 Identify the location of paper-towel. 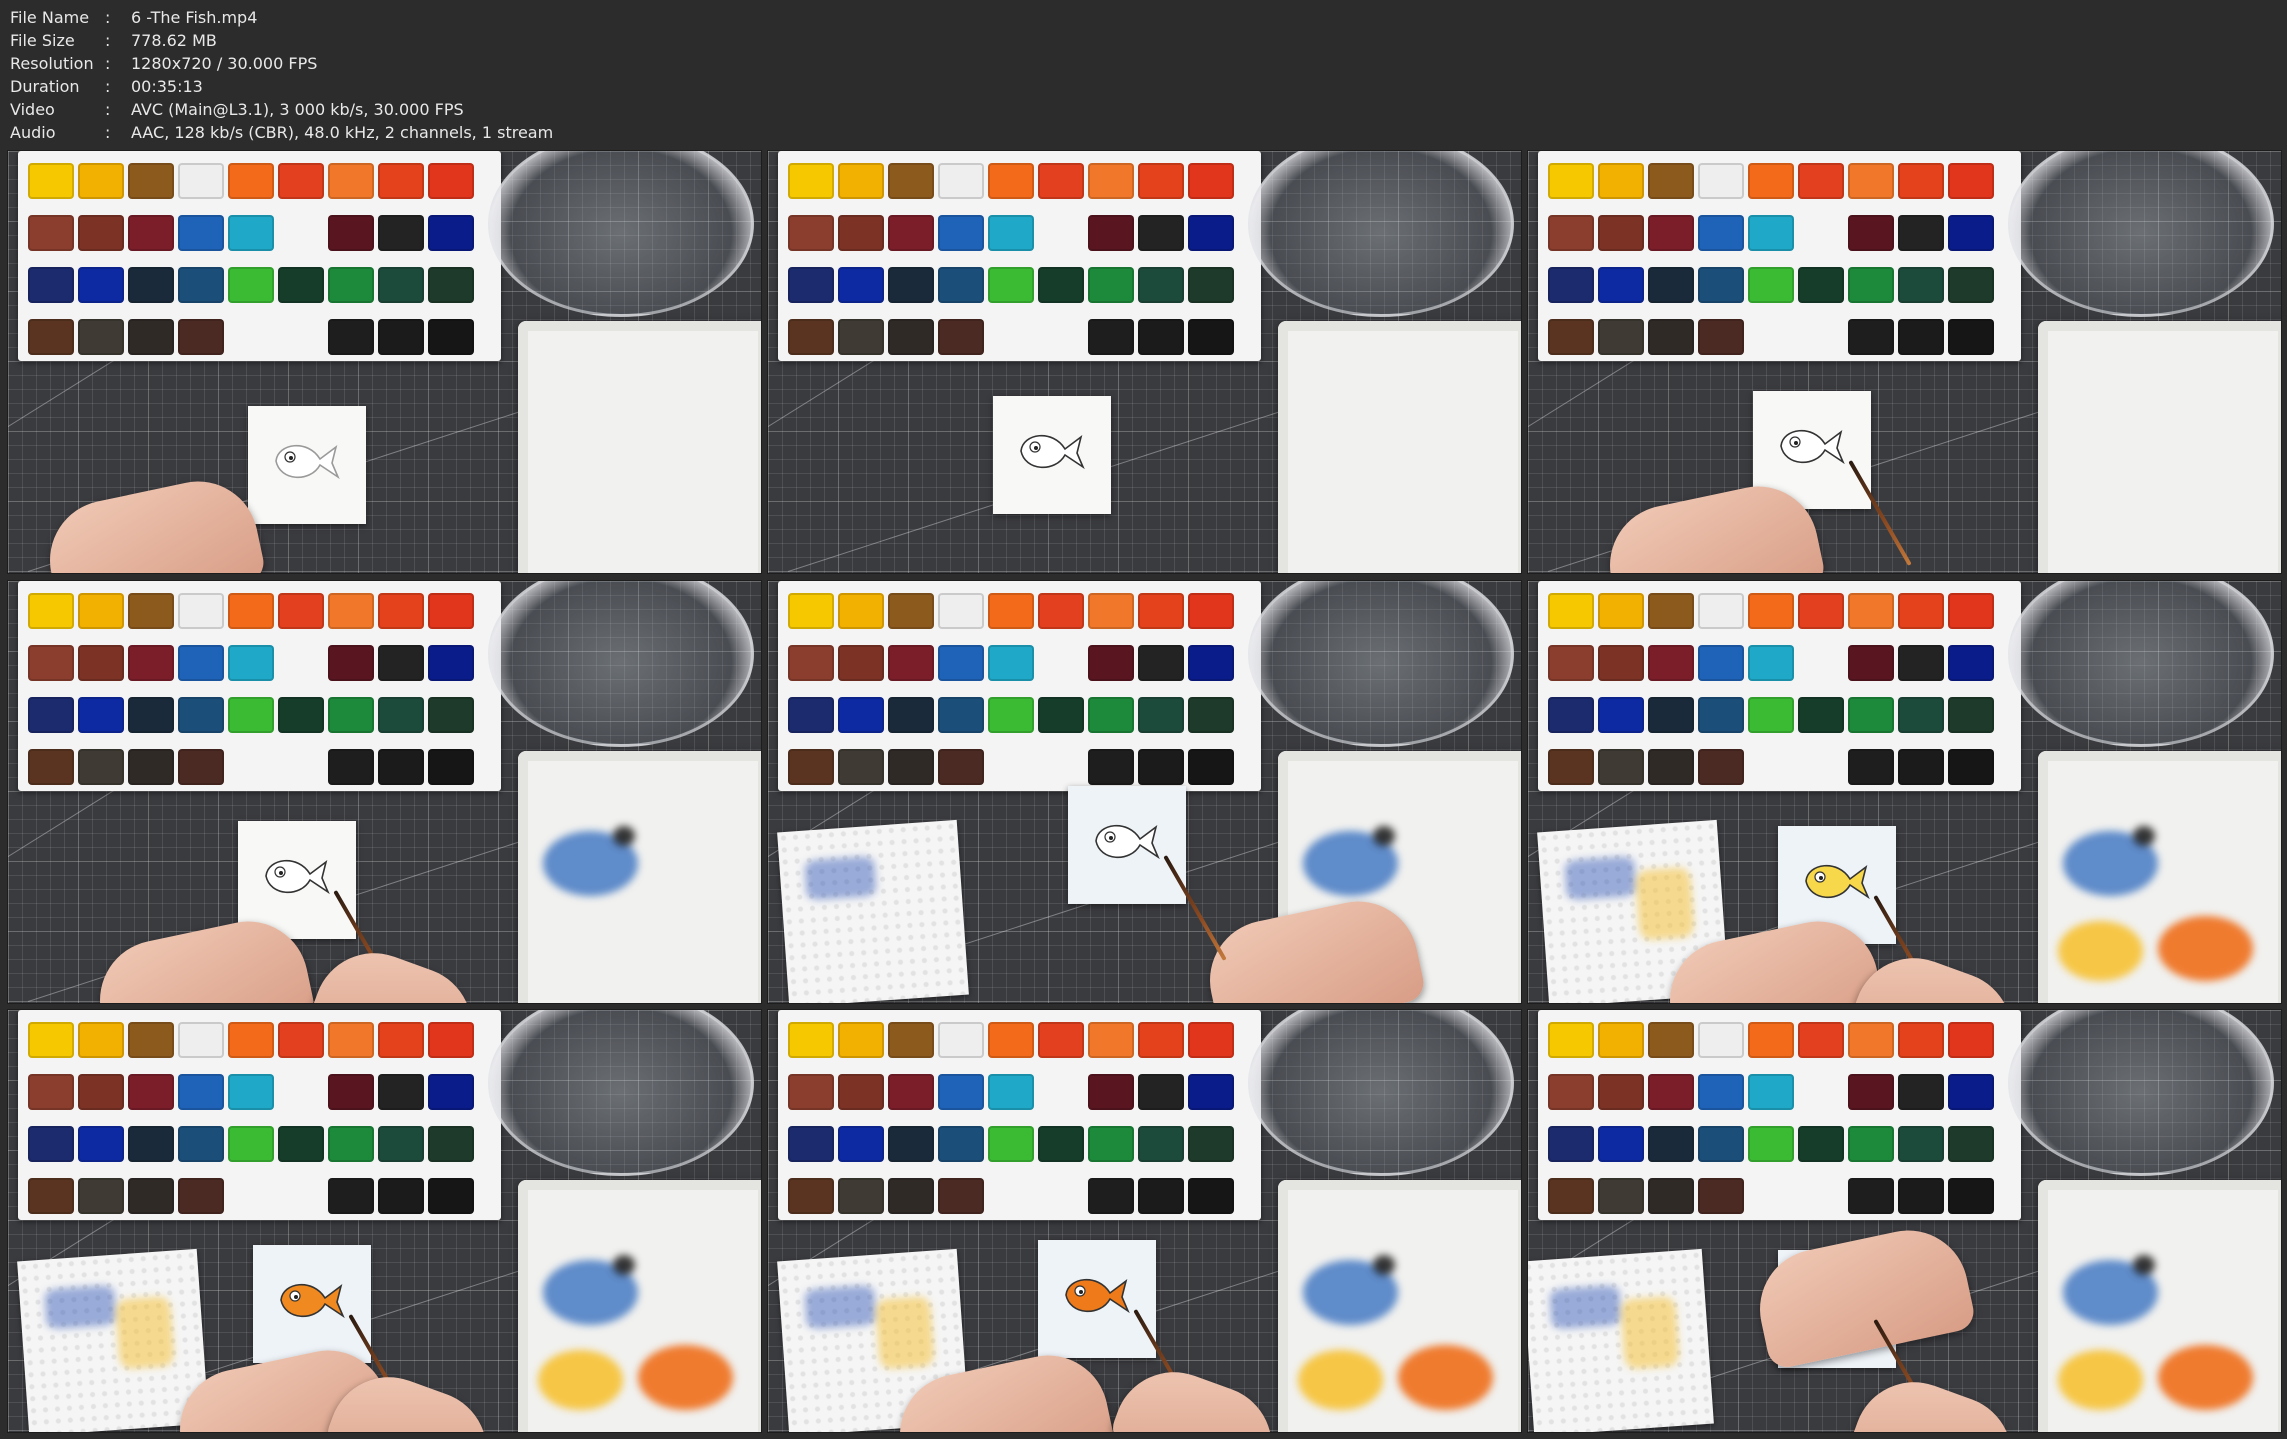
(1621, 1340).